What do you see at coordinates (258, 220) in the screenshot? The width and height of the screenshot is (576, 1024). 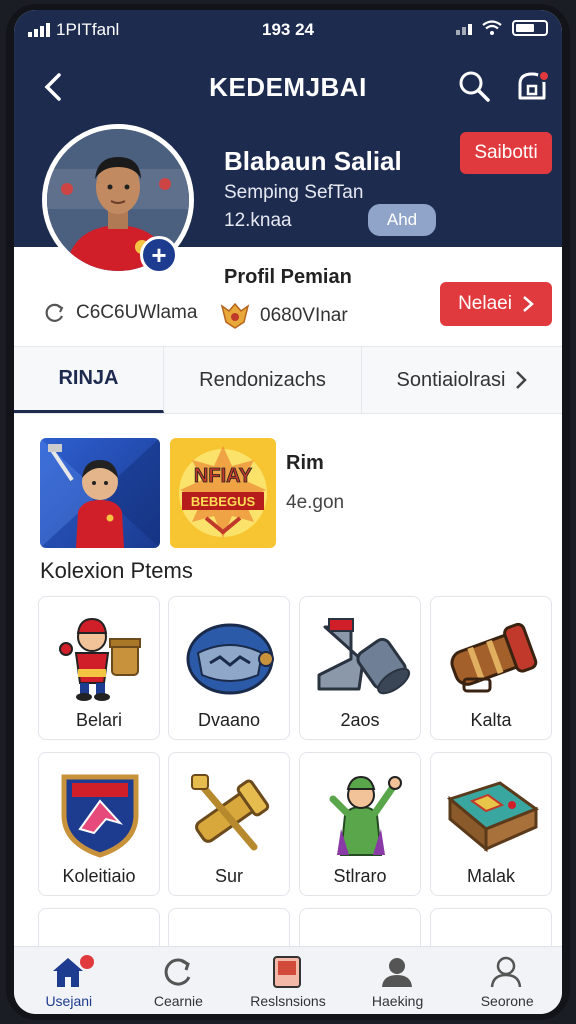 I see `profile-count: 12.knaa` at bounding box center [258, 220].